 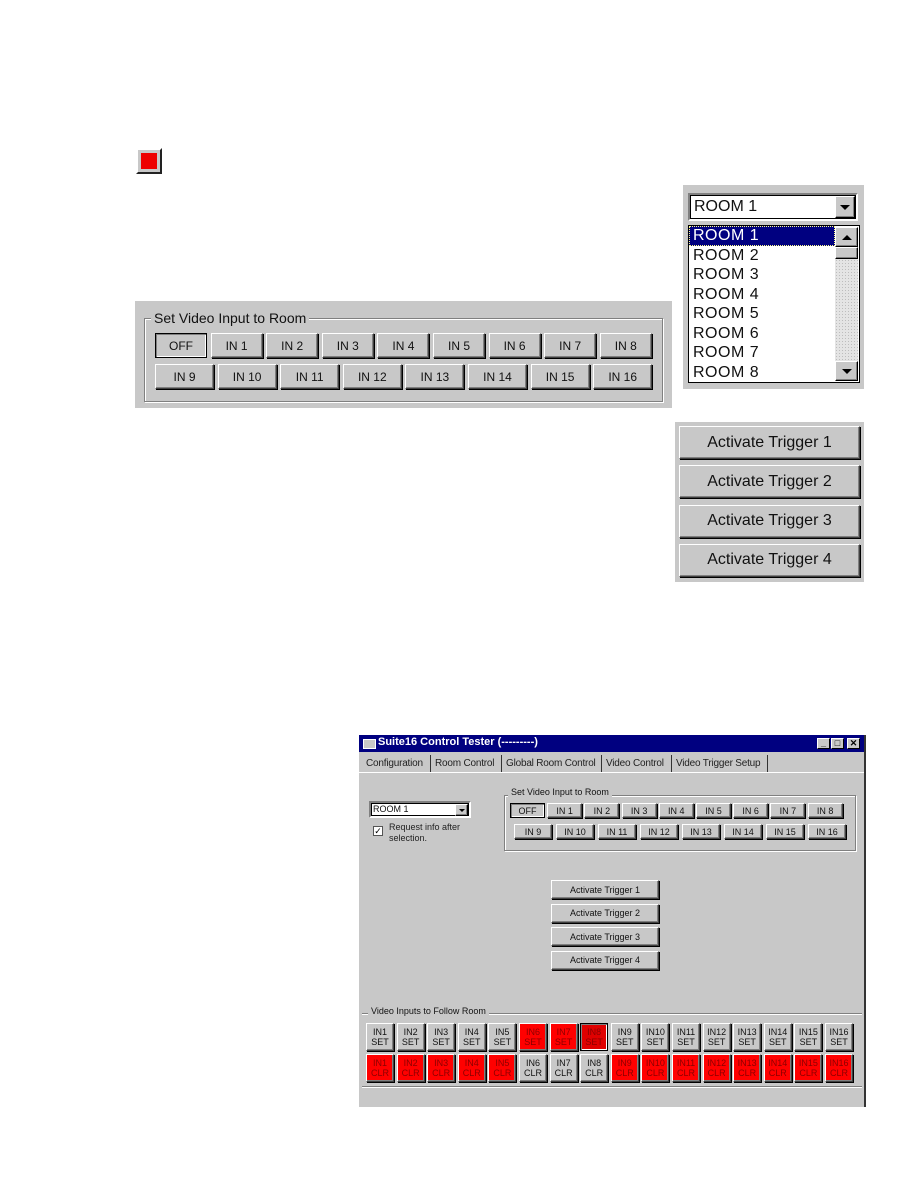 I want to click on follow-in2-set-button: IN2 SET, so click(x=410, y=1037).